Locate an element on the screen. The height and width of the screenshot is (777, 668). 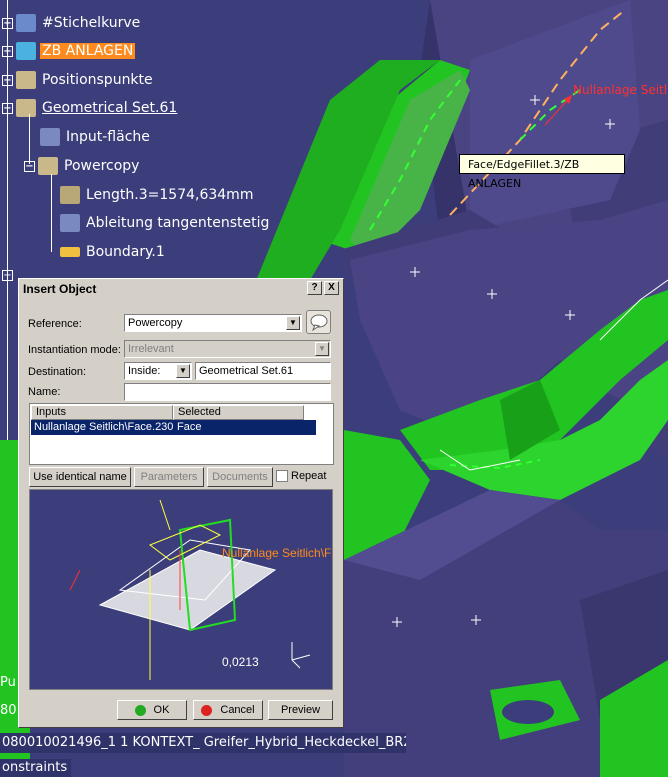
destination-mode-select: Inside: ▼ is located at coordinates (158, 371).